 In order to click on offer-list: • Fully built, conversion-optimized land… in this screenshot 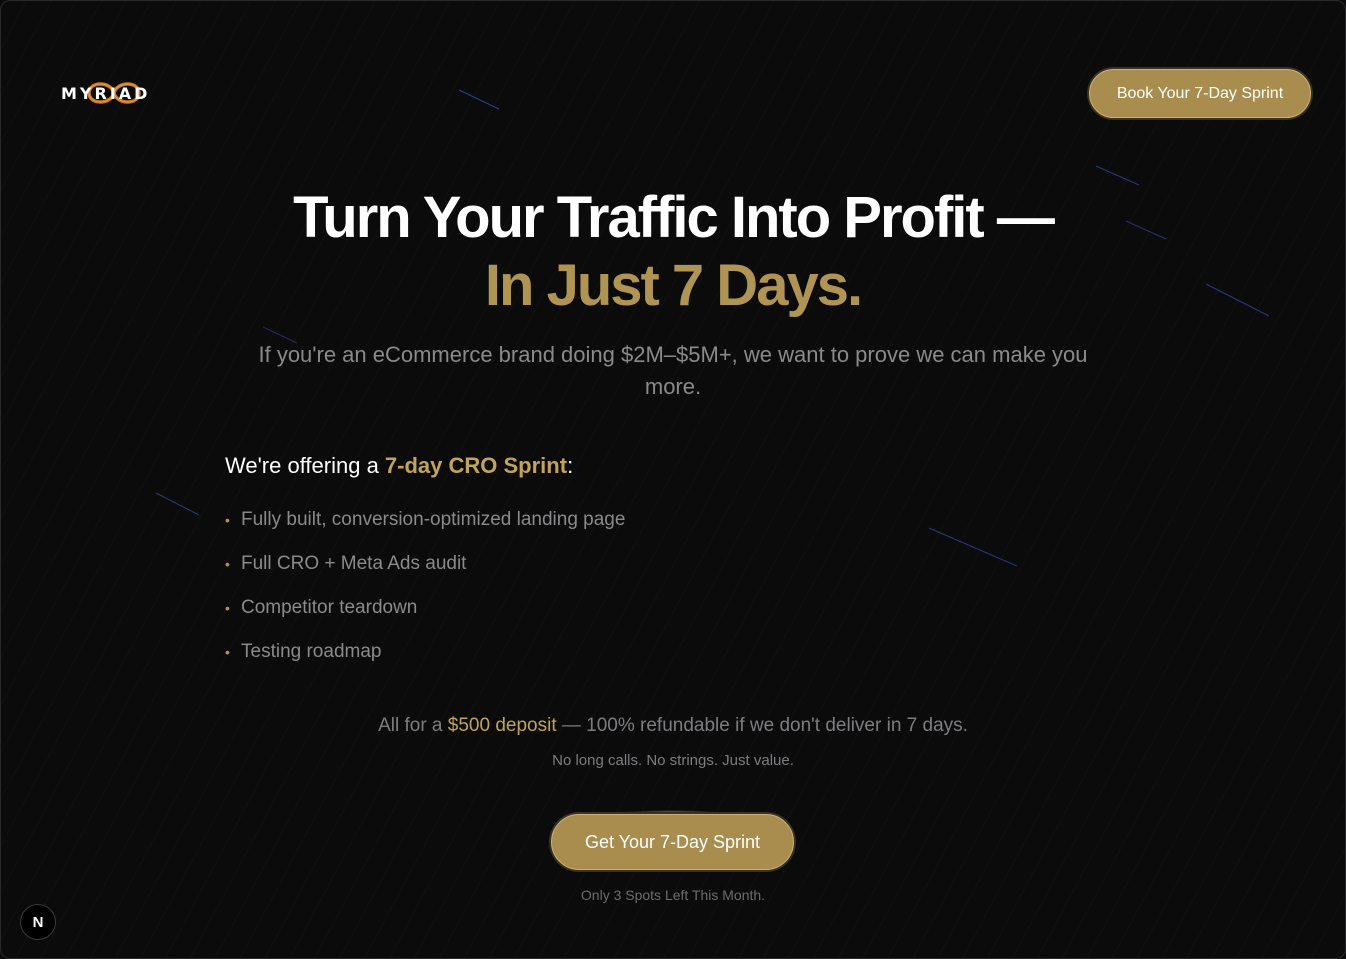, I will do `click(425, 592)`.